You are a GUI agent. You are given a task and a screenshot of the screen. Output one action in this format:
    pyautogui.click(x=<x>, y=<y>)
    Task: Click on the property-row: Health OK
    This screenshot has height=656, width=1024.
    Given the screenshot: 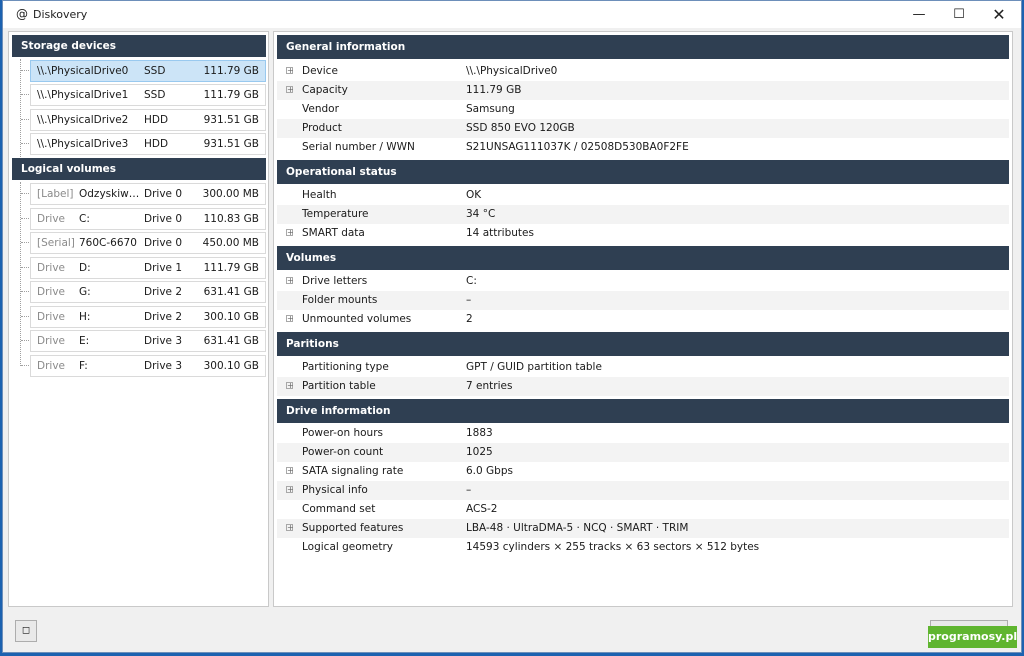 What is the action you would take?
    pyautogui.click(x=643, y=195)
    